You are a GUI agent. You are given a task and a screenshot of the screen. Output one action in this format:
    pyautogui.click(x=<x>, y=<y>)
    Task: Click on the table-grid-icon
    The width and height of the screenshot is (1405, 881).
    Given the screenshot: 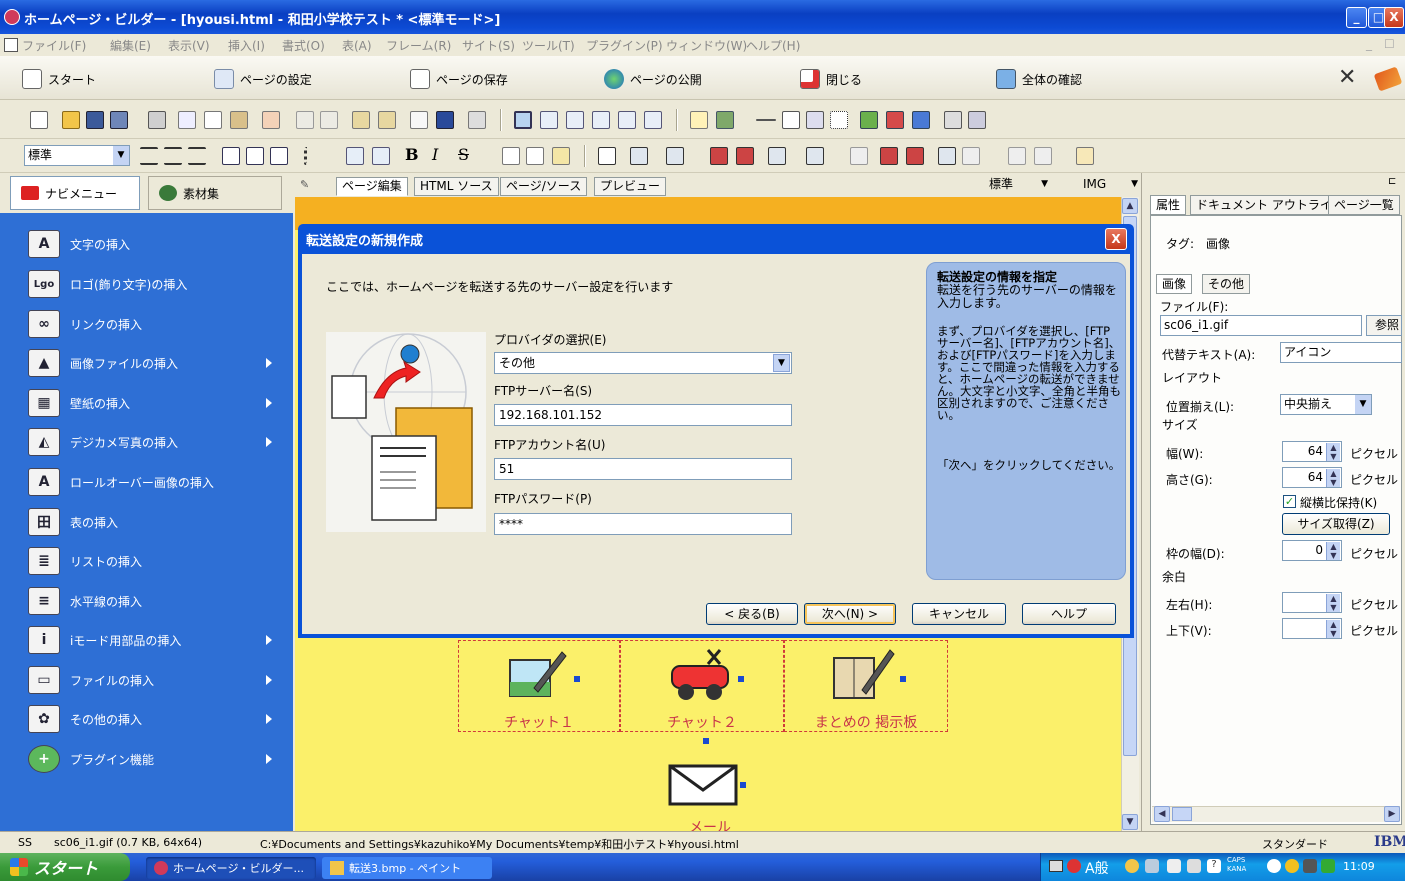 What is the action you would take?
    pyautogui.click(x=607, y=156)
    